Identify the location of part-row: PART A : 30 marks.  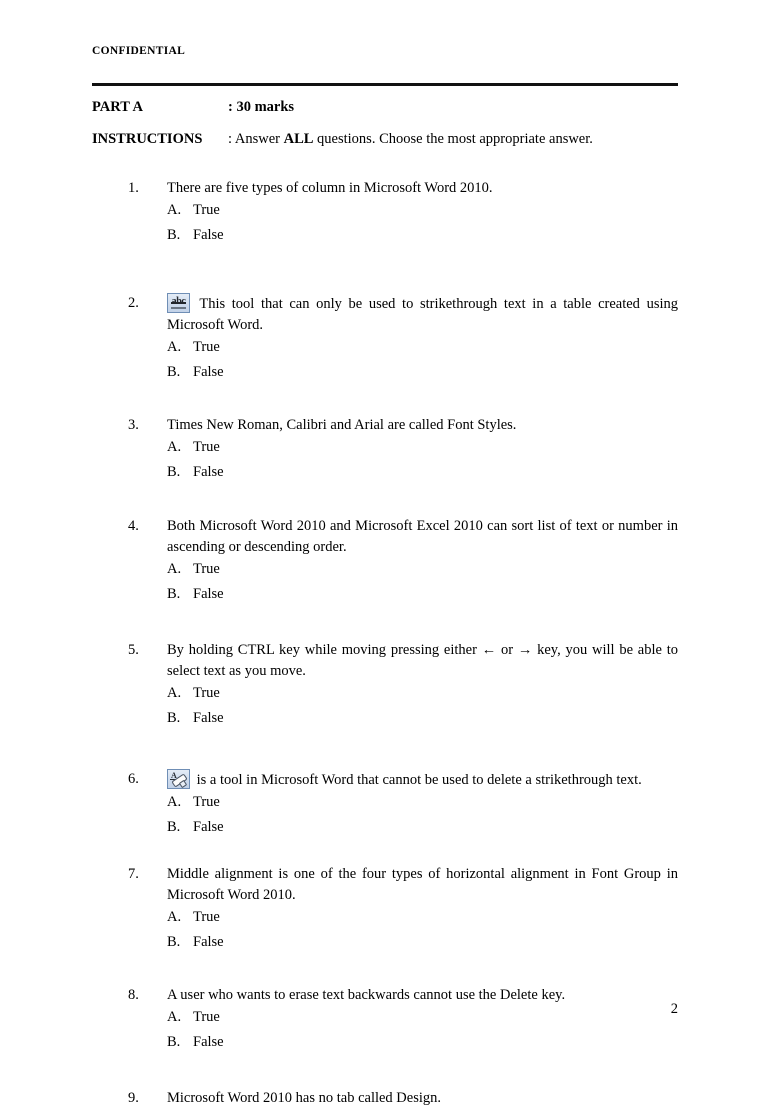
(387, 107).